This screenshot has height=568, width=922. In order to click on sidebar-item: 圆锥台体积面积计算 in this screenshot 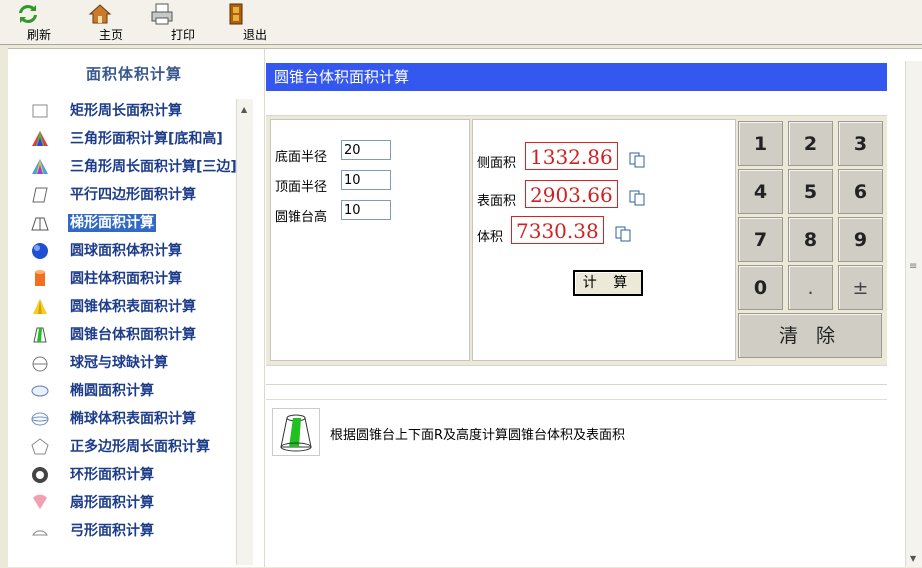, I will do `click(130, 335)`.